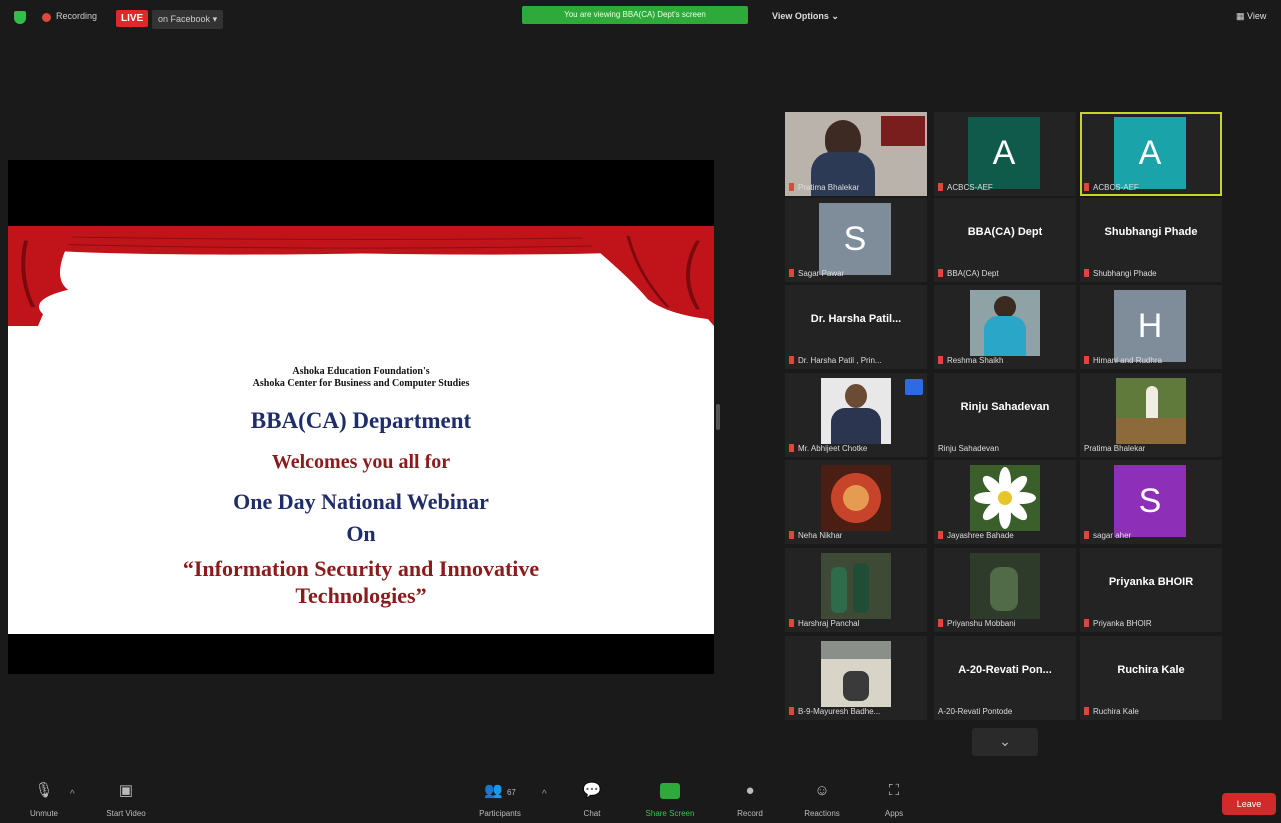 Image resolution: width=1281 pixels, height=823 pixels. Describe the element at coordinates (894, 790) in the screenshot. I see `apps-icon: ⛶` at that location.